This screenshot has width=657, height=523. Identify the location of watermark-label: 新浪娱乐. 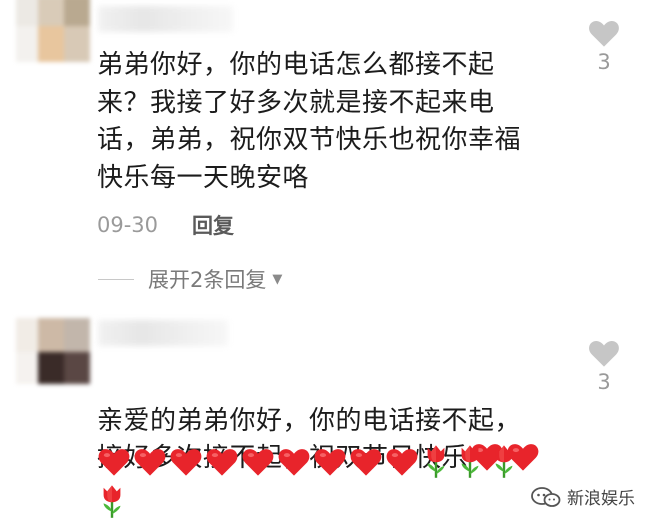
(601, 499).